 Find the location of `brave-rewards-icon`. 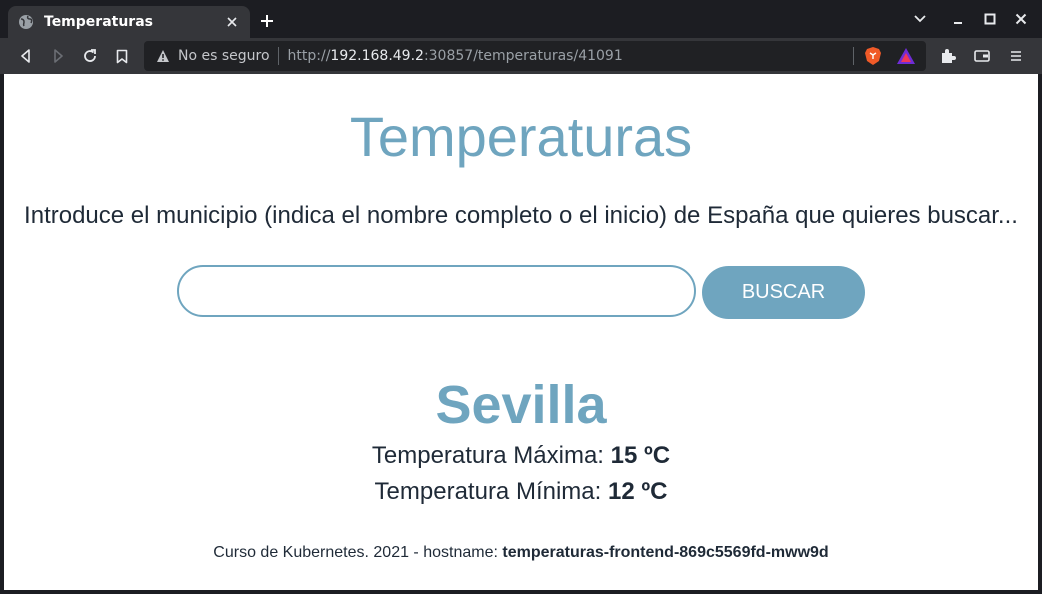

brave-rewards-icon is located at coordinates (906, 56).